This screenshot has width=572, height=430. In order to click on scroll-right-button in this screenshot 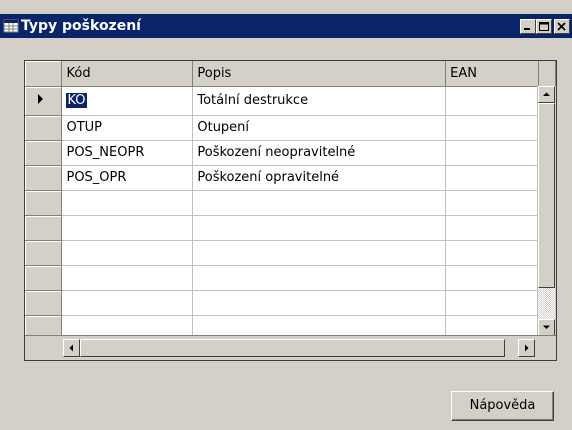, I will do `click(526, 348)`.